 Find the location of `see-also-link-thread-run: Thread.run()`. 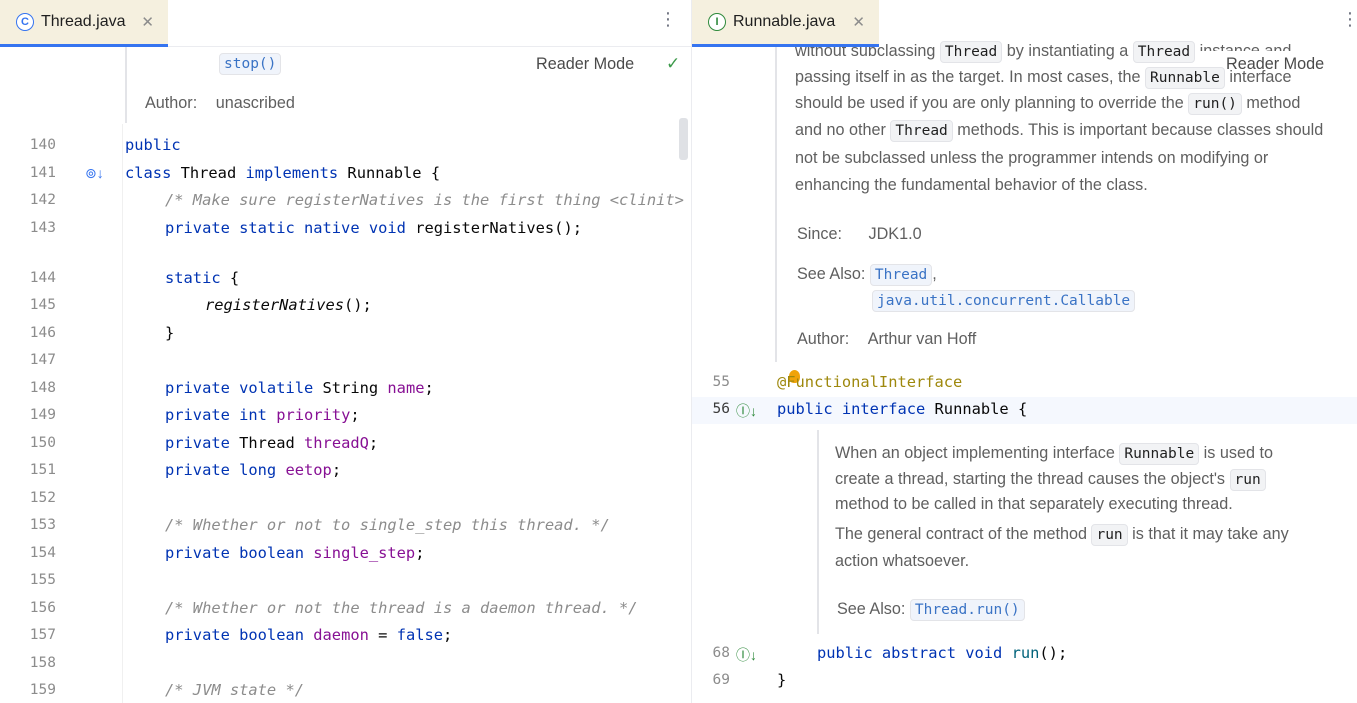

see-also-link-thread-run: Thread.run() is located at coordinates (967, 610).